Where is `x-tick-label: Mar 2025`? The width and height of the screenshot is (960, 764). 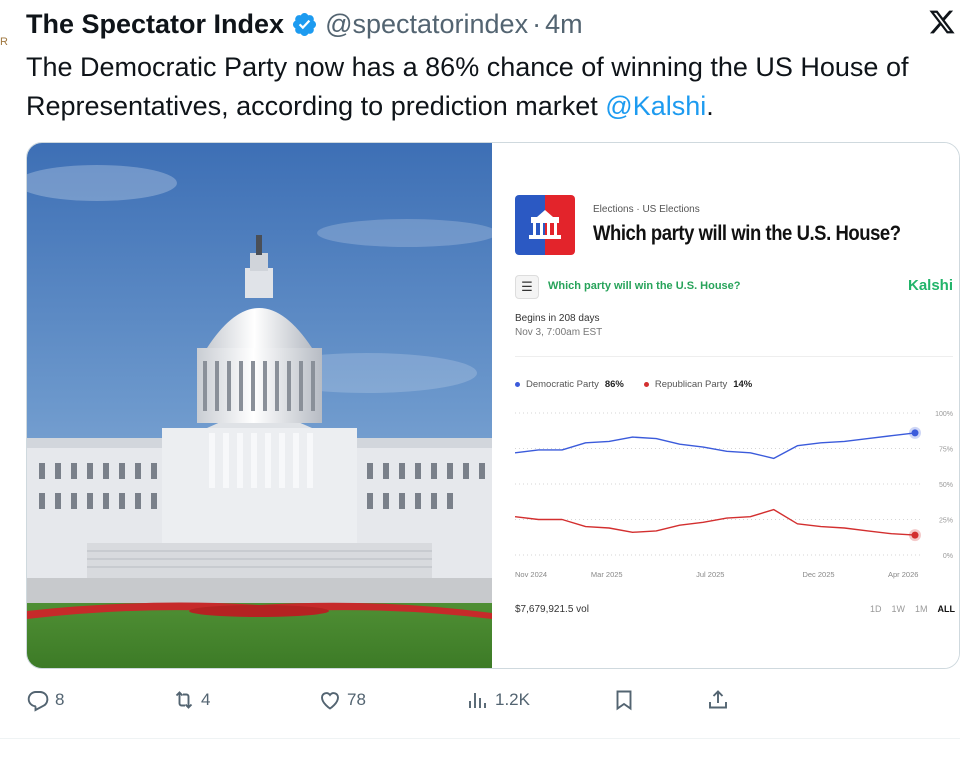 x-tick-label: Mar 2025 is located at coordinates (607, 574).